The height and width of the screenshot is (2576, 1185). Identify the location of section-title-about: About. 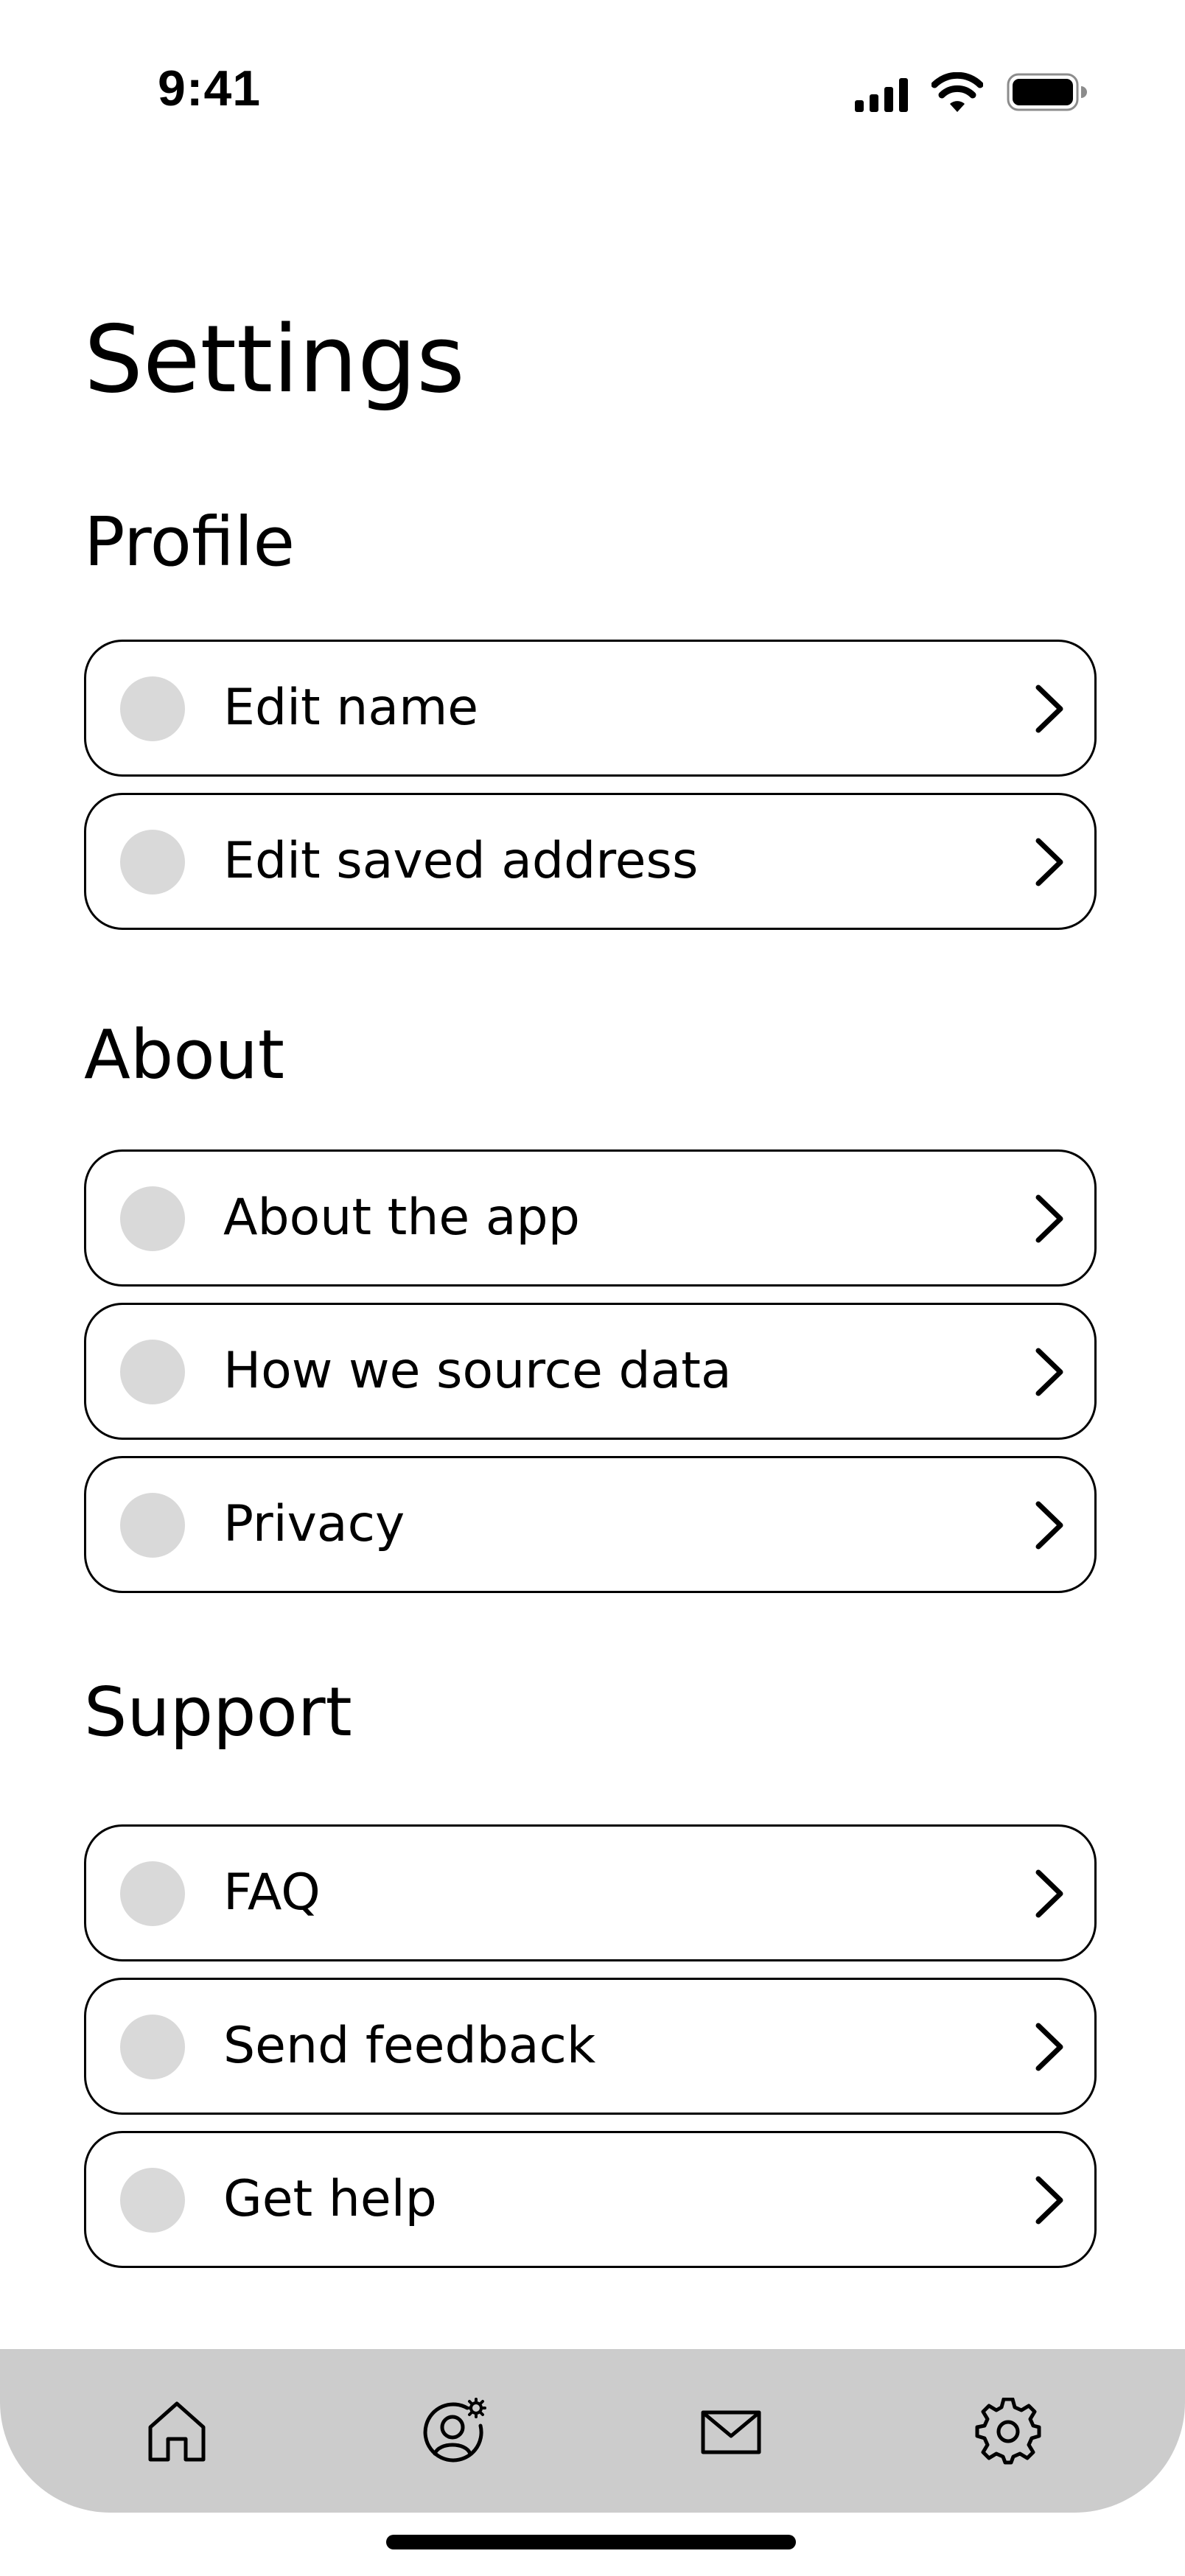
(184, 1054).